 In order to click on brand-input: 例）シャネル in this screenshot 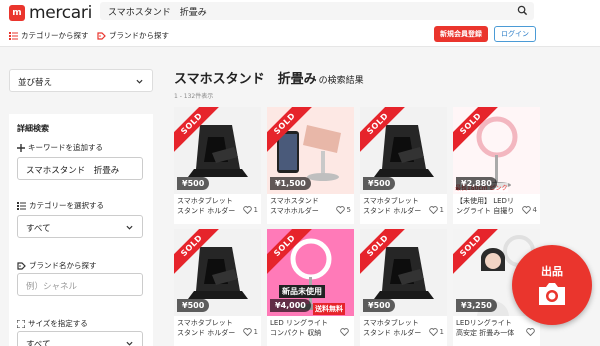, I will do `click(80, 284)`.